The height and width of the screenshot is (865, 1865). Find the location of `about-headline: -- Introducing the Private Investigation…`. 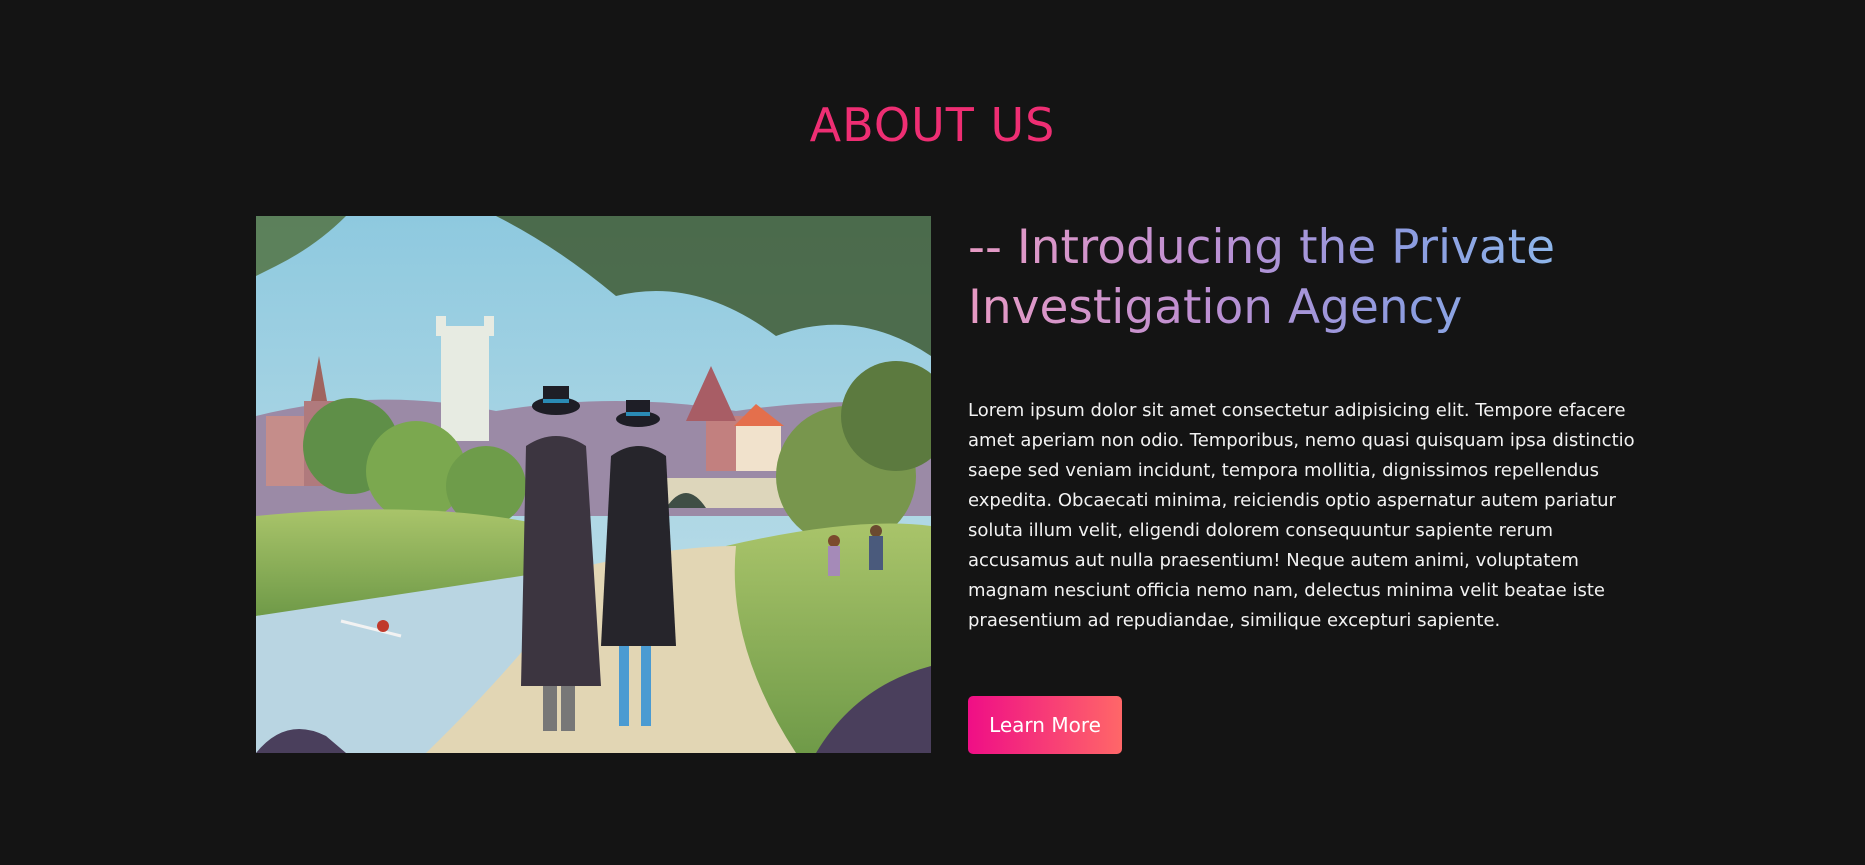

about-headline: -- Introducing the Private Investigation… is located at coordinates (1308, 278).